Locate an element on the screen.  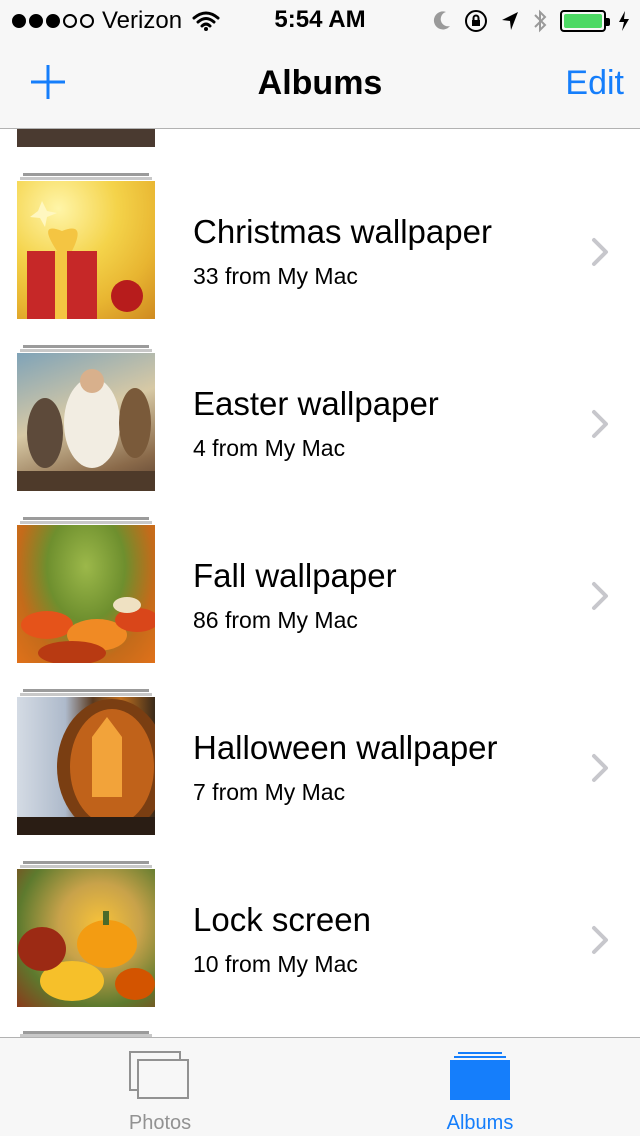
status-right is located at coordinates (531, 21).